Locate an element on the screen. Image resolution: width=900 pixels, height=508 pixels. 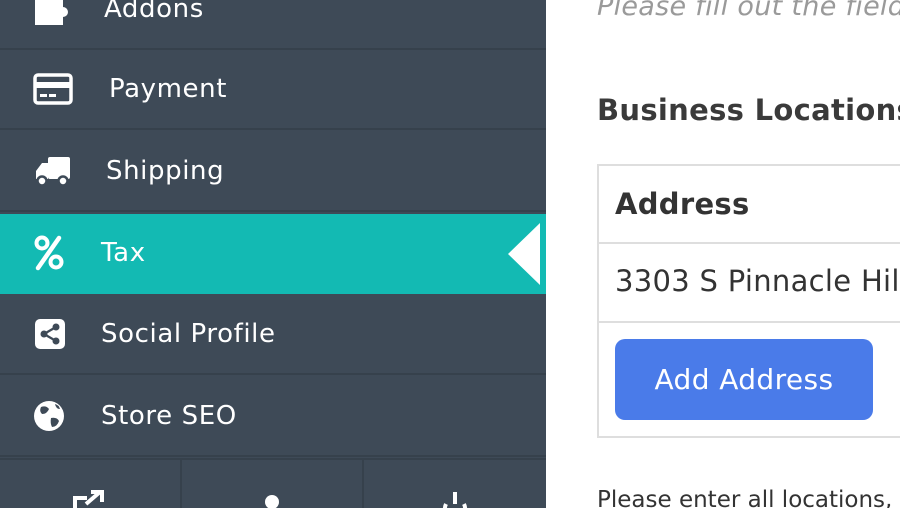
active-indicator is located at coordinates (524, 254).